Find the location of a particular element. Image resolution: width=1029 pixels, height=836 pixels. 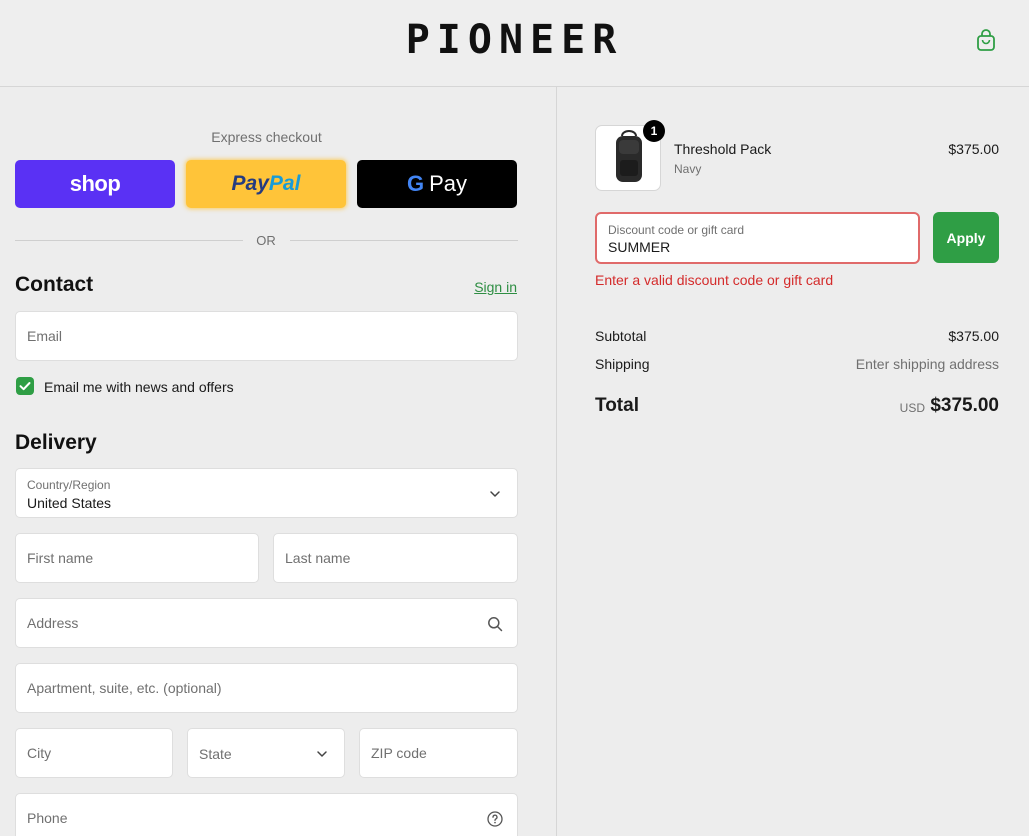

apartment-input is located at coordinates (266, 688).